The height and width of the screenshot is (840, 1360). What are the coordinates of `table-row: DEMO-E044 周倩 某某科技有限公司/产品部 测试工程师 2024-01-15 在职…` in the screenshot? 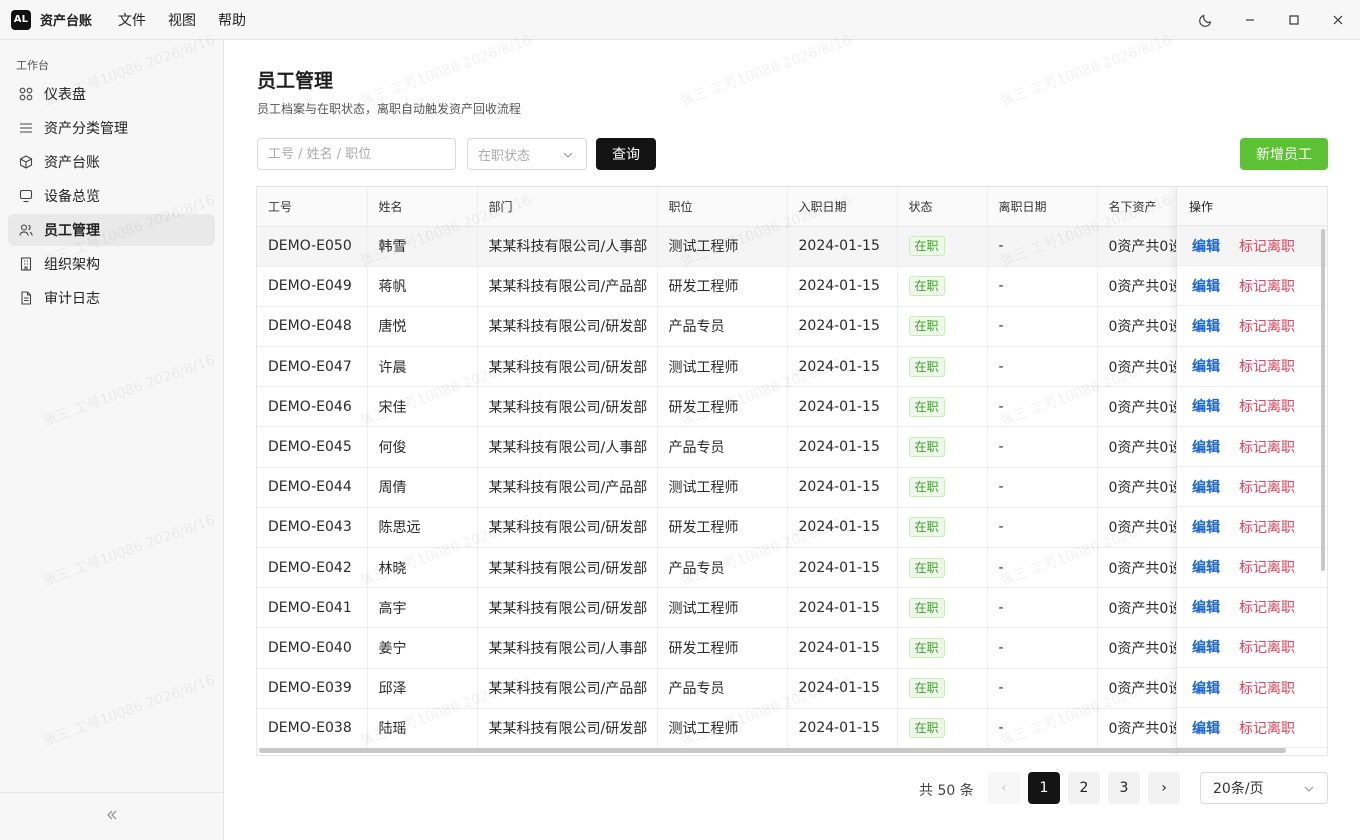 It's located at (737, 487).